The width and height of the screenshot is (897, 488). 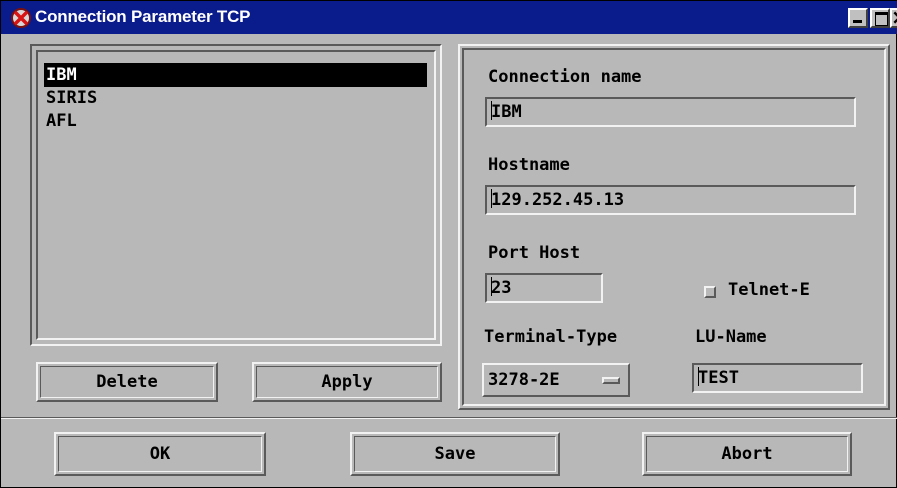 I want to click on port-host-label: Port Host, so click(x=534, y=253).